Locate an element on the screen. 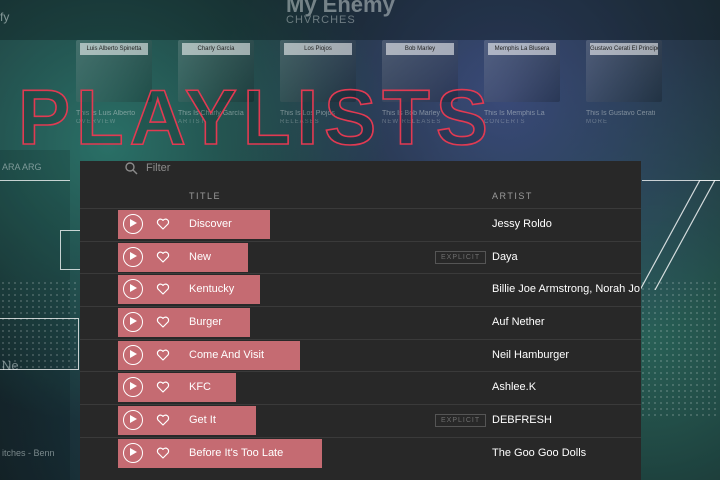  track-row: Burger EXPLICIT Auf Nether is located at coordinates (360, 322).